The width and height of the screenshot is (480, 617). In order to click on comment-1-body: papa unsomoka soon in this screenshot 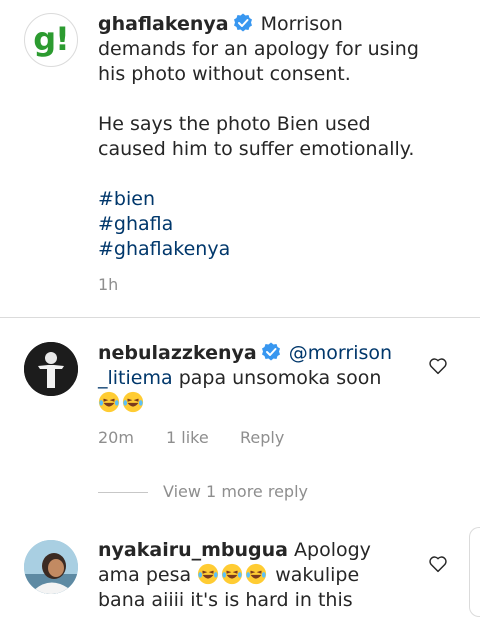, I will do `click(280, 378)`.